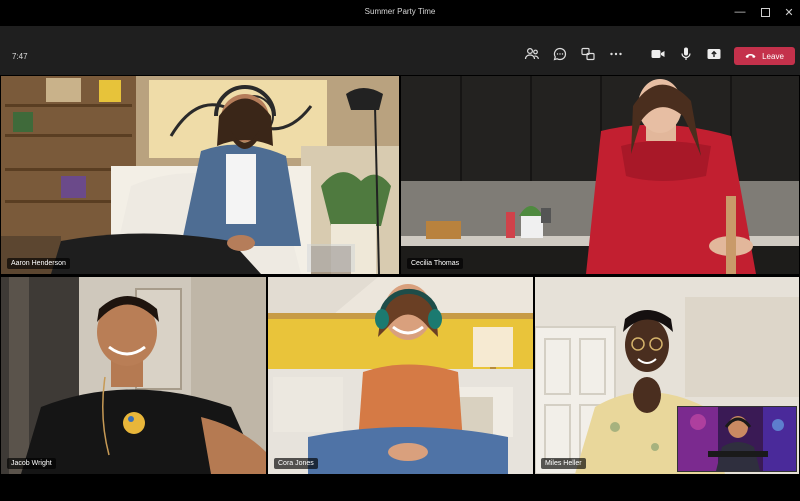 This screenshot has width=800, height=501. I want to click on participant-name: Cora Jones, so click(296, 463).